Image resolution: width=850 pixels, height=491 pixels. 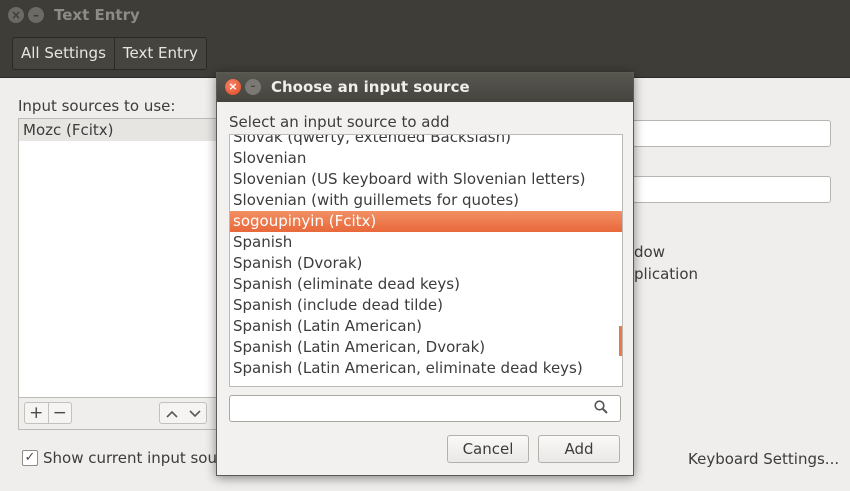 I want to click on dialog-titlebar: × – Choose an input source, so click(x=425, y=87).